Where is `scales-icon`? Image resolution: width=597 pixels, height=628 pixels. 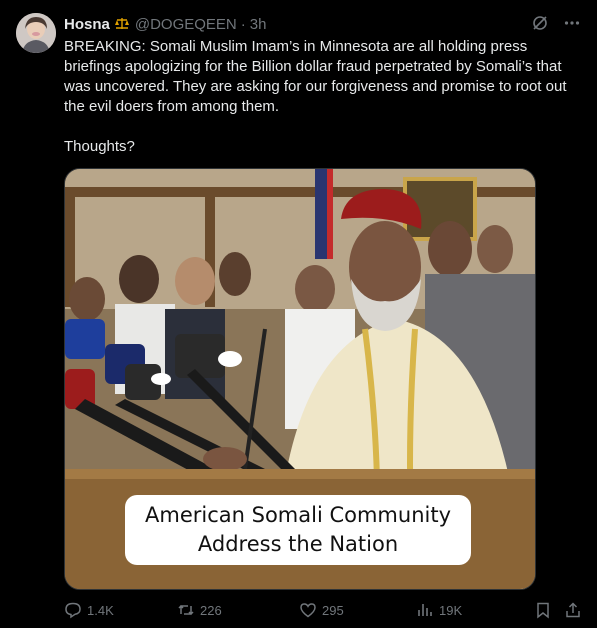 scales-icon is located at coordinates (122, 24).